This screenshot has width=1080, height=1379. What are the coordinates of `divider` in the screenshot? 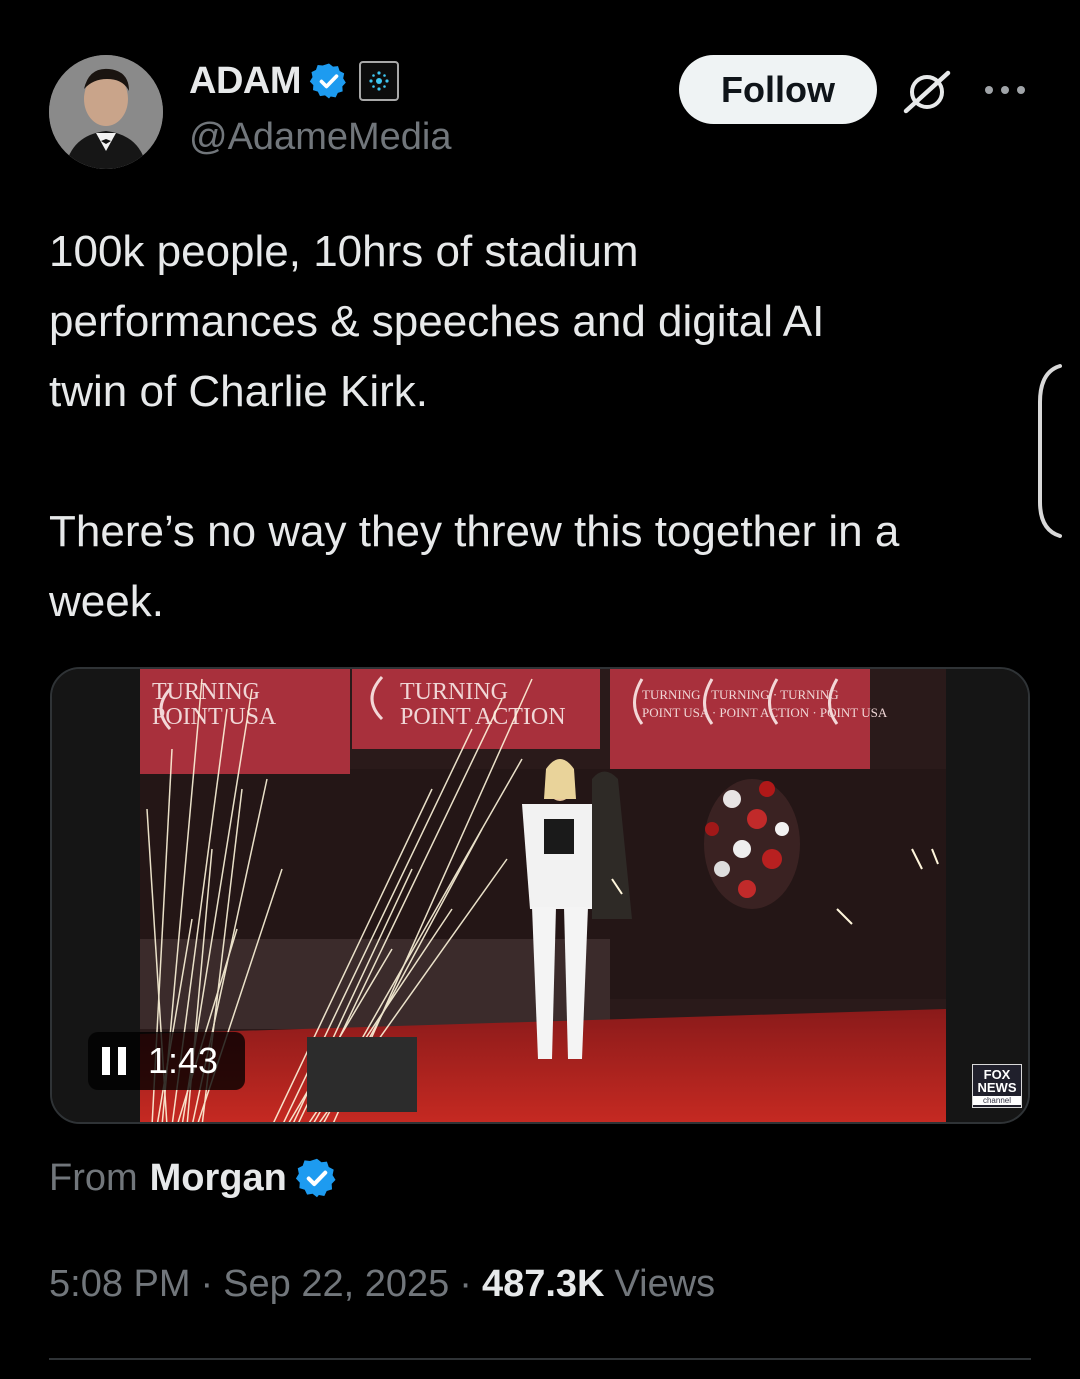 It's located at (540, 1359).